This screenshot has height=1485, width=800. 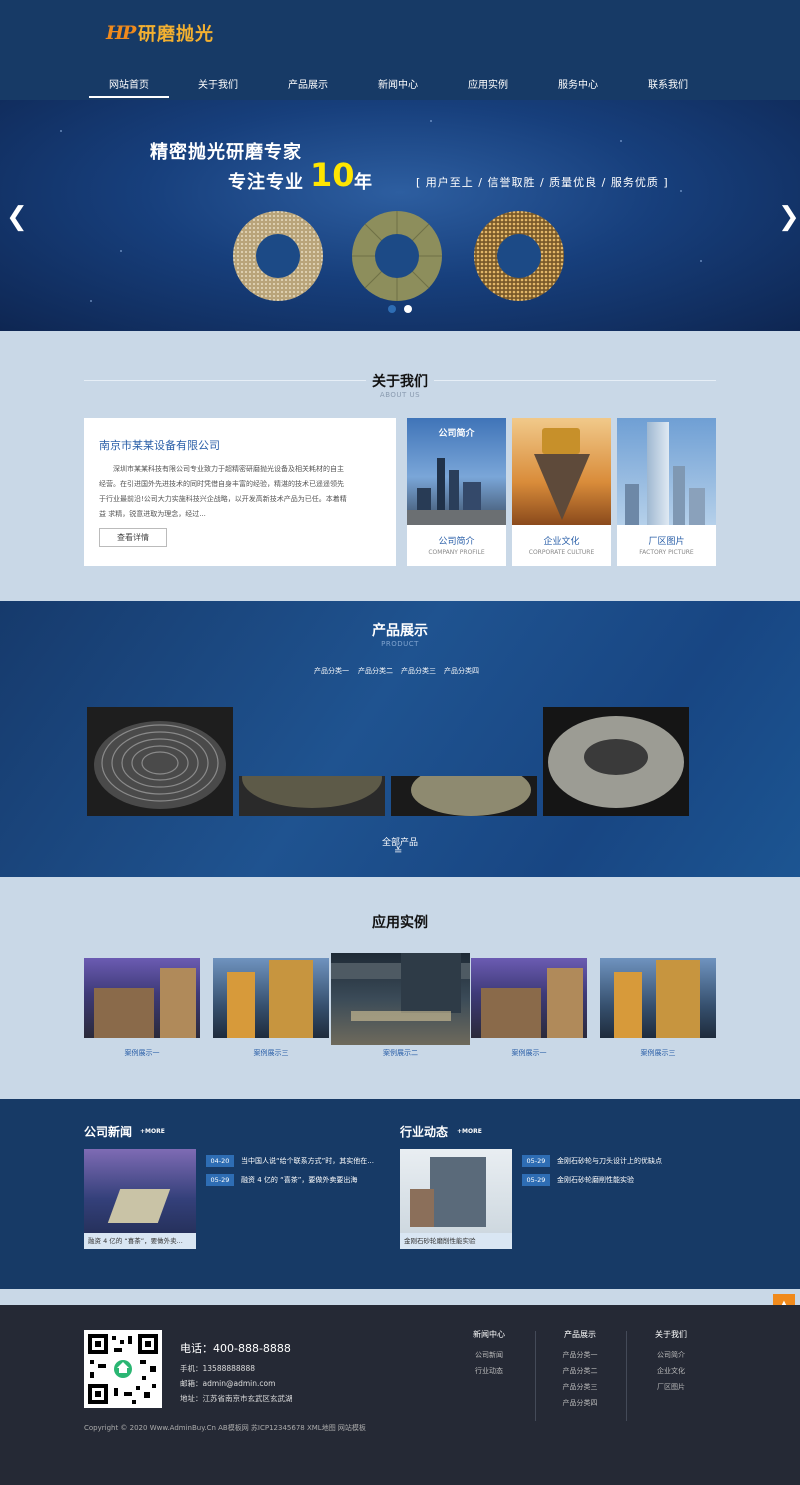 I want to click on tile-title: 厂区图片, so click(x=666, y=542).